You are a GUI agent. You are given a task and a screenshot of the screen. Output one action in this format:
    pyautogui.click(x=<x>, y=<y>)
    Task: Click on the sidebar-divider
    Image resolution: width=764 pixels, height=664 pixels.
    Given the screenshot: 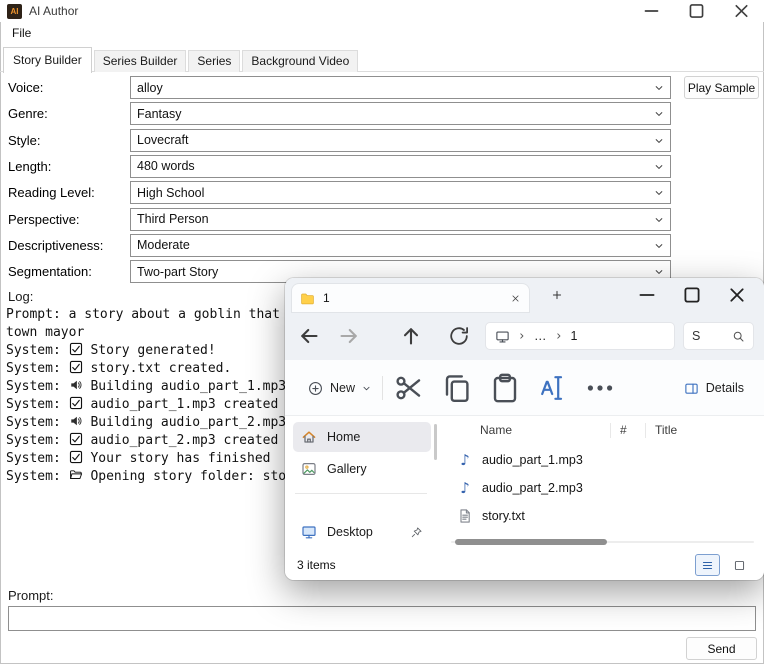 What is the action you would take?
    pyautogui.click(x=361, y=493)
    